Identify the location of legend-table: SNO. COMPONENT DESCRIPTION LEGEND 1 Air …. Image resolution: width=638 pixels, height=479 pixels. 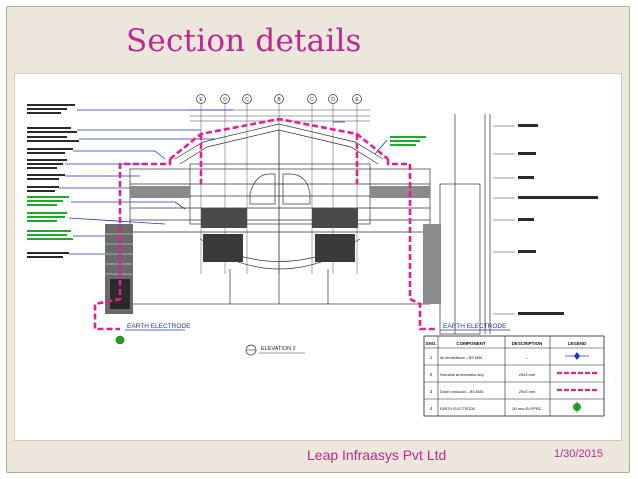
(514, 376).